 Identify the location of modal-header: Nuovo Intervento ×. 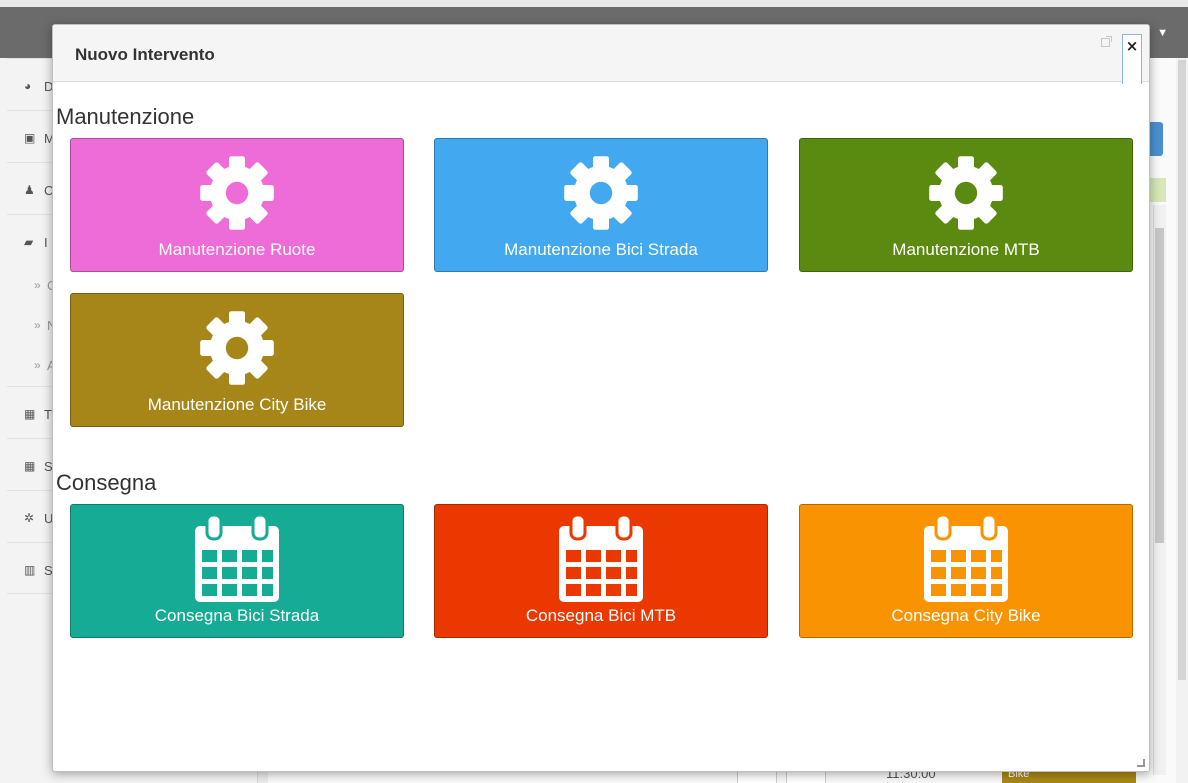
(601, 54).